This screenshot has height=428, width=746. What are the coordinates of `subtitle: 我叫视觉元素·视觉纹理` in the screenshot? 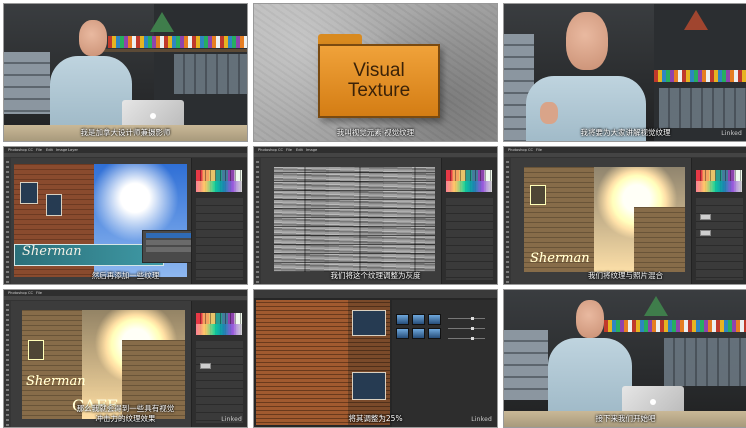 It's located at (375, 132).